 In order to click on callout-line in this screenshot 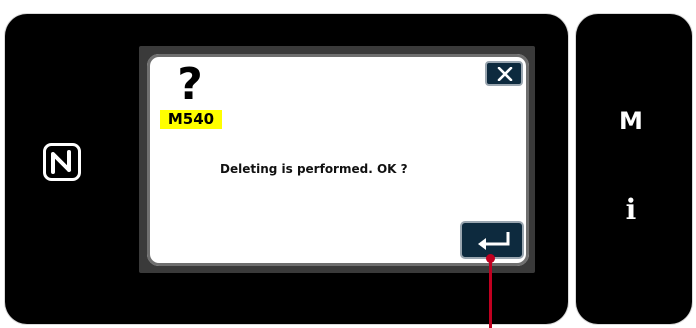, I will do `click(490, 295)`.